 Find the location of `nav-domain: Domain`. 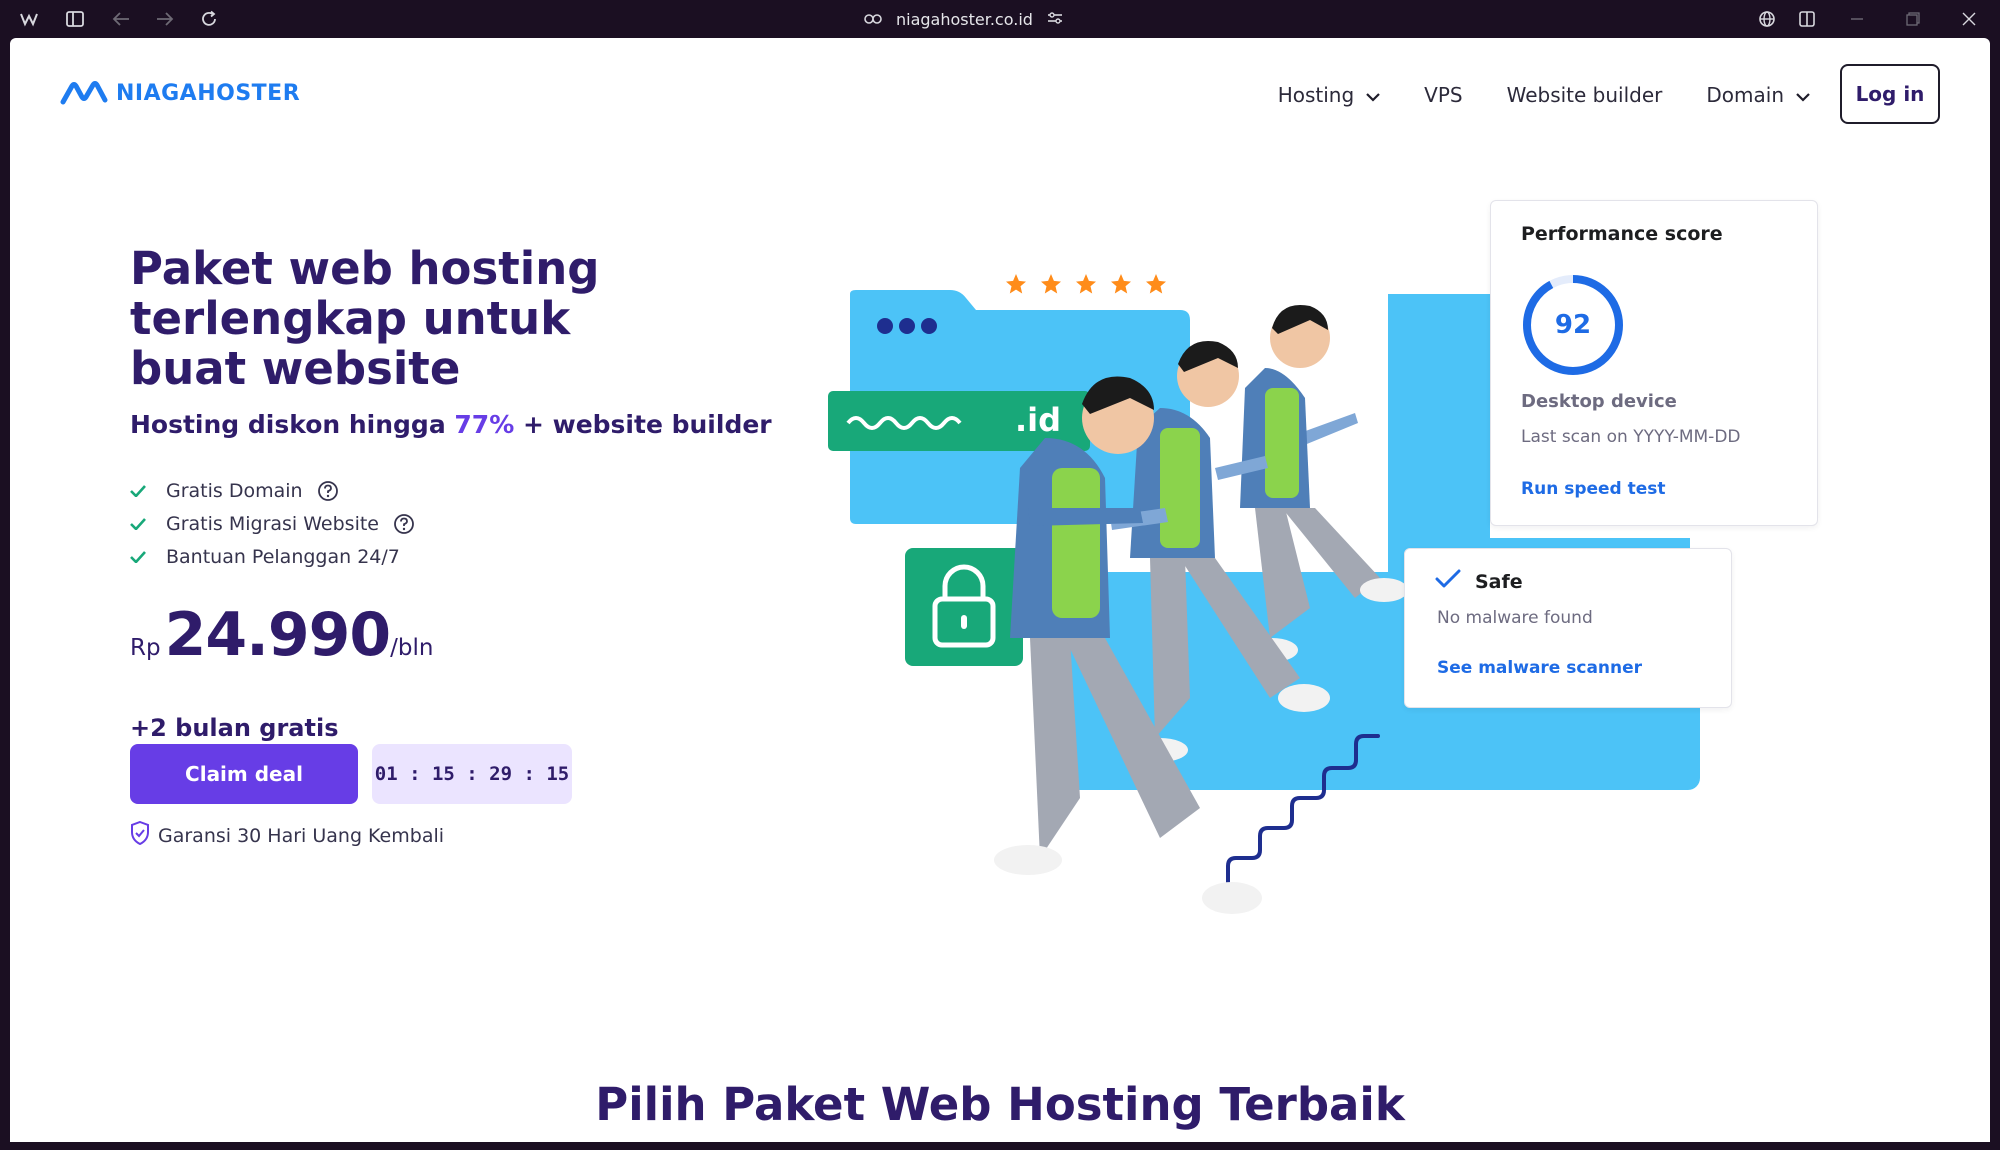

nav-domain: Domain is located at coordinates (1758, 95).